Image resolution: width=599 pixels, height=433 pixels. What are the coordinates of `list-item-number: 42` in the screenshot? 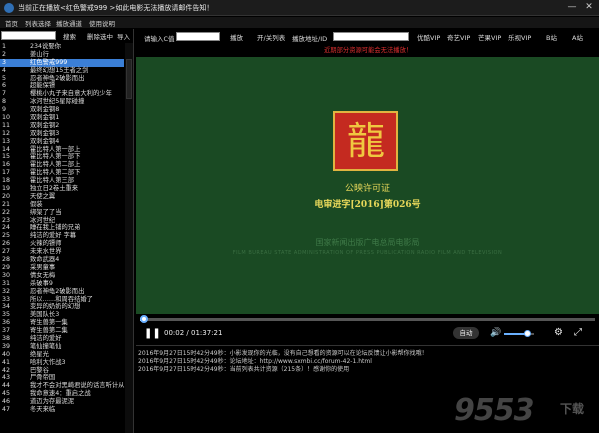 It's located at (6, 370).